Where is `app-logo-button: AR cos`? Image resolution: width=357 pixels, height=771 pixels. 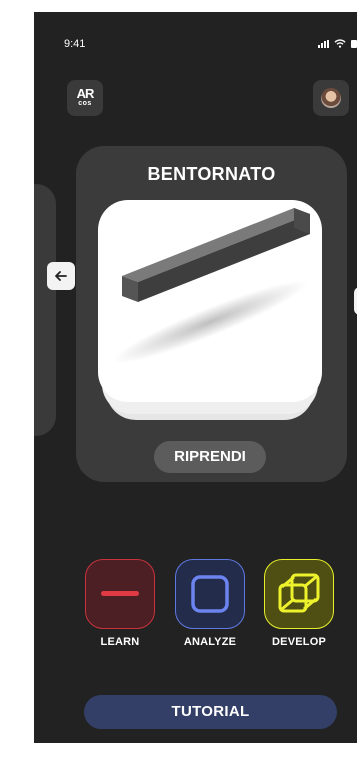
app-logo-button: AR cos is located at coordinates (85, 98).